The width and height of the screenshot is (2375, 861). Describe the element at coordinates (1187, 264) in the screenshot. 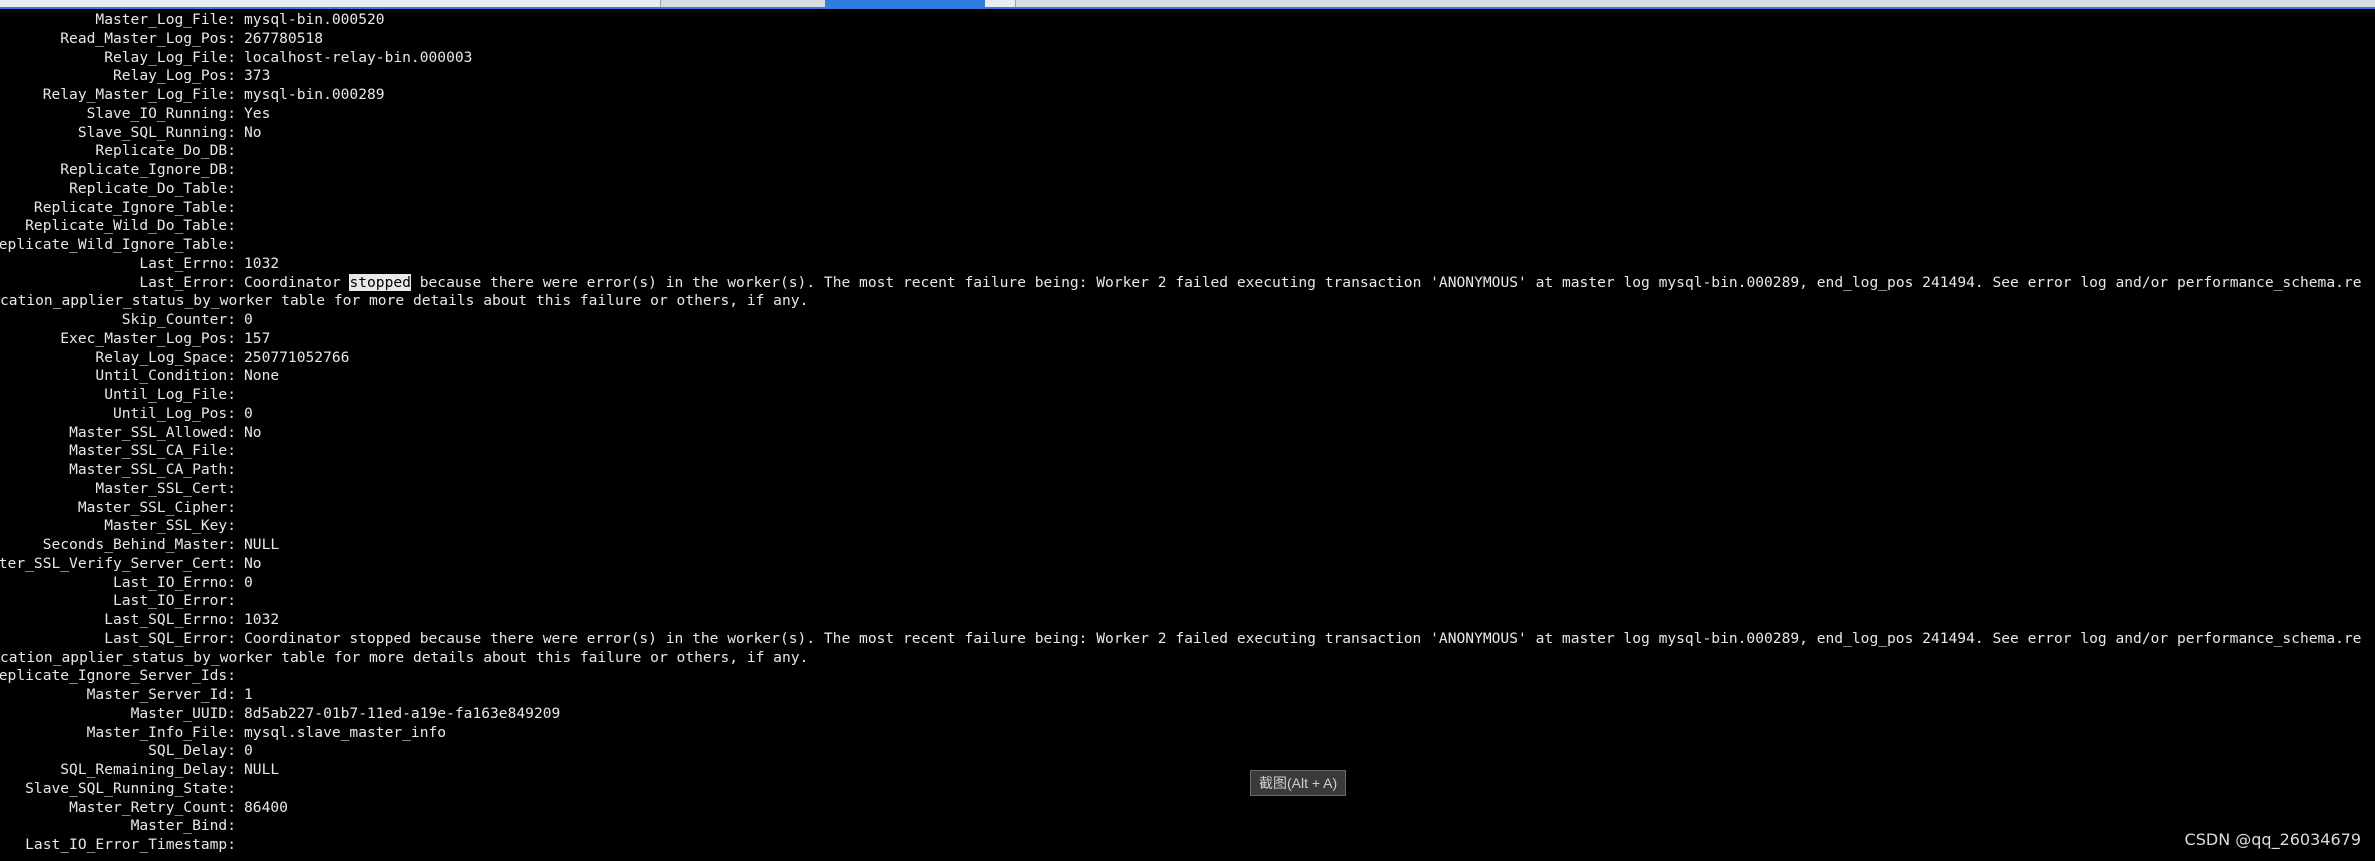

I see `status-row: Last_Errno: 1032` at that location.